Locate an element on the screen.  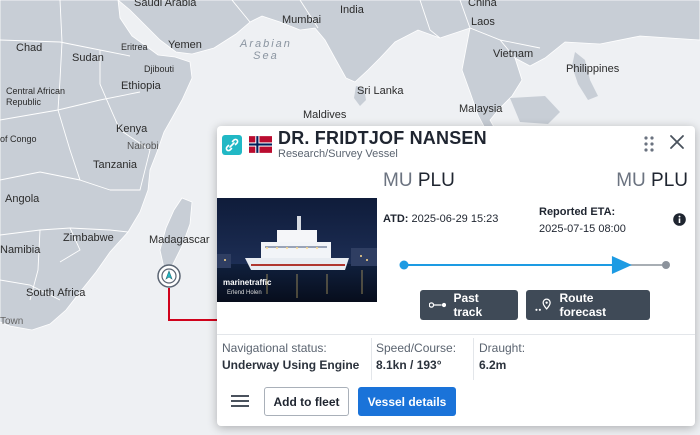
map-label-sudan: Sudan is located at coordinates (88, 58).